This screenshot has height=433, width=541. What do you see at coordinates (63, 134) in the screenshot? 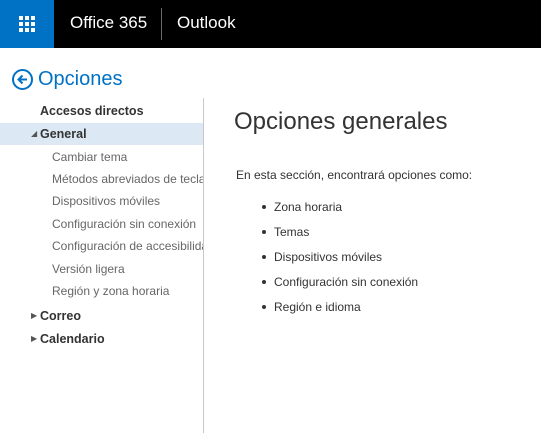
I see `sidebar-item-general-label: General` at bounding box center [63, 134].